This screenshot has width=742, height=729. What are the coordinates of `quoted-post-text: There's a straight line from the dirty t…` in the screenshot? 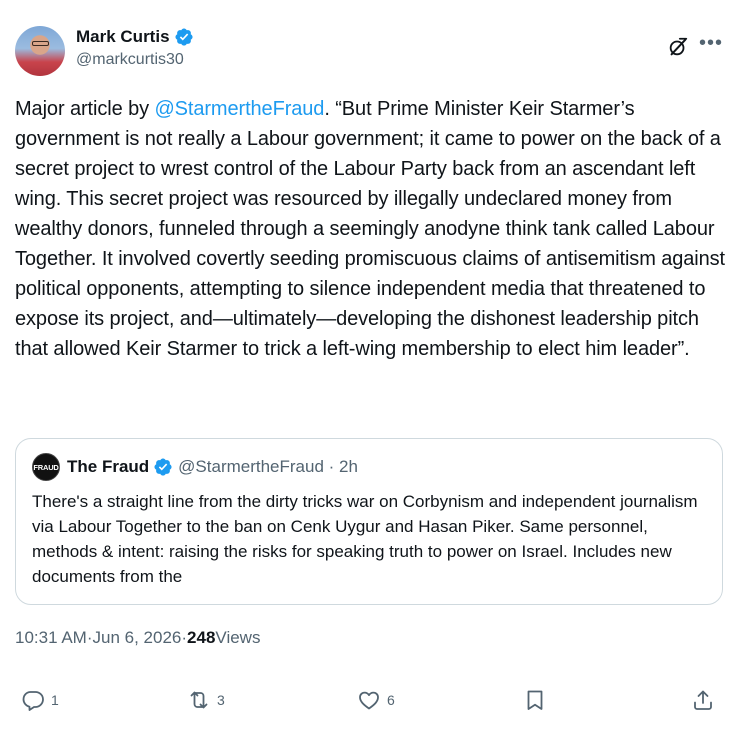 It's located at (365, 539).